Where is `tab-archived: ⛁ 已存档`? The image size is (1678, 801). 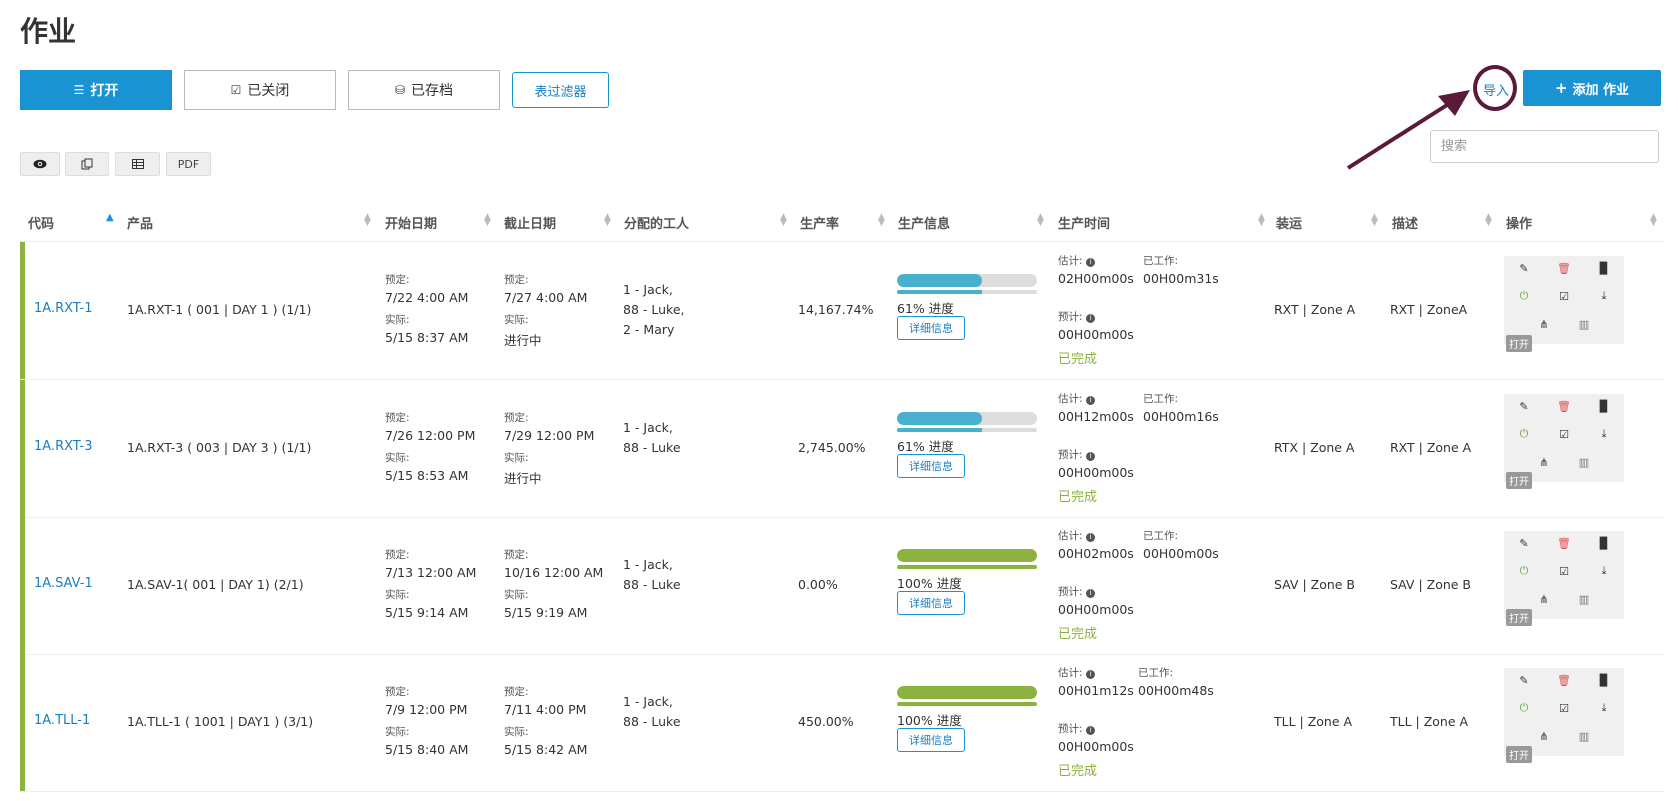
tab-archived: ⛁ 已存档 is located at coordinates (424, 90).